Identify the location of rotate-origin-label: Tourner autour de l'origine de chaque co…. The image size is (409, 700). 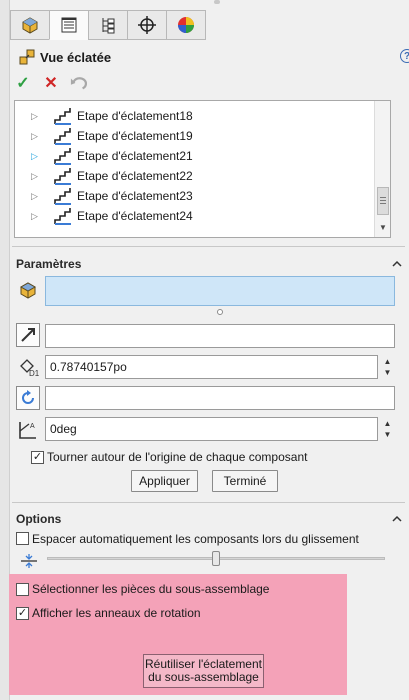
(177, 457).